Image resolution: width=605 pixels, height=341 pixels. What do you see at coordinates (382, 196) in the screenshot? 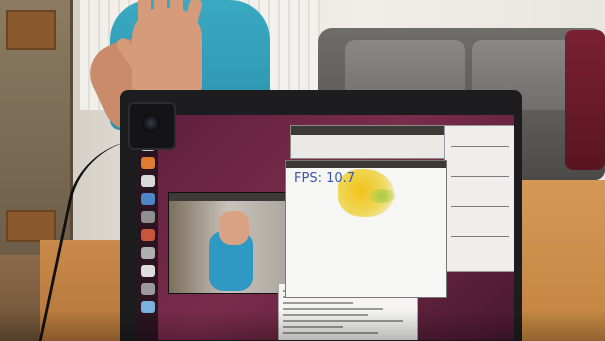
I see `hand-detection-highlight` at bounding box center [382, 196].